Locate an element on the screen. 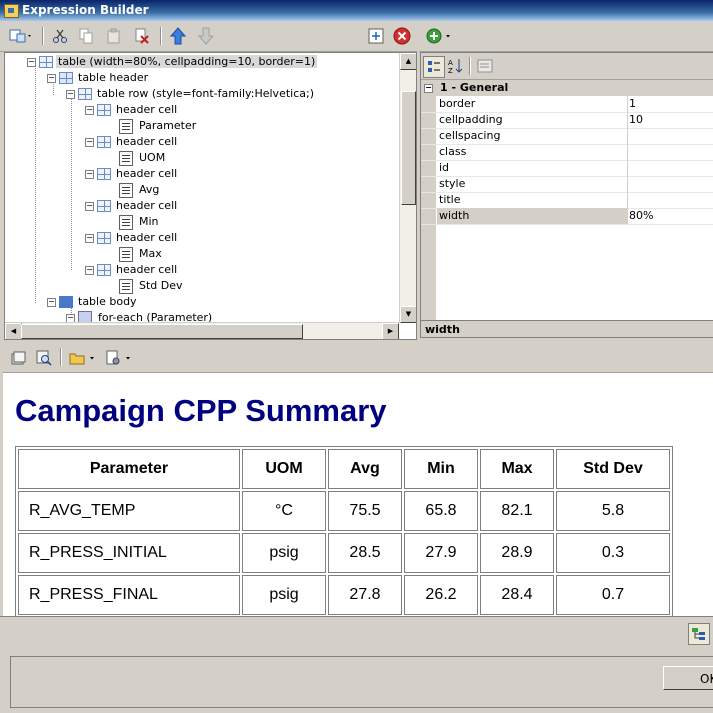  table-icon is located at coordinates (46, 62).